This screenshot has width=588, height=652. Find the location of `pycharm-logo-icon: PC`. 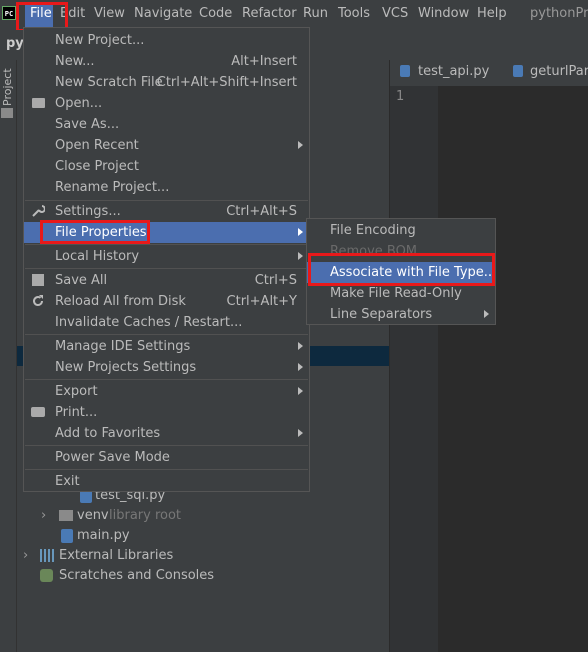

pycharm-logo-icon: PC is located at coordinates (9, 13).